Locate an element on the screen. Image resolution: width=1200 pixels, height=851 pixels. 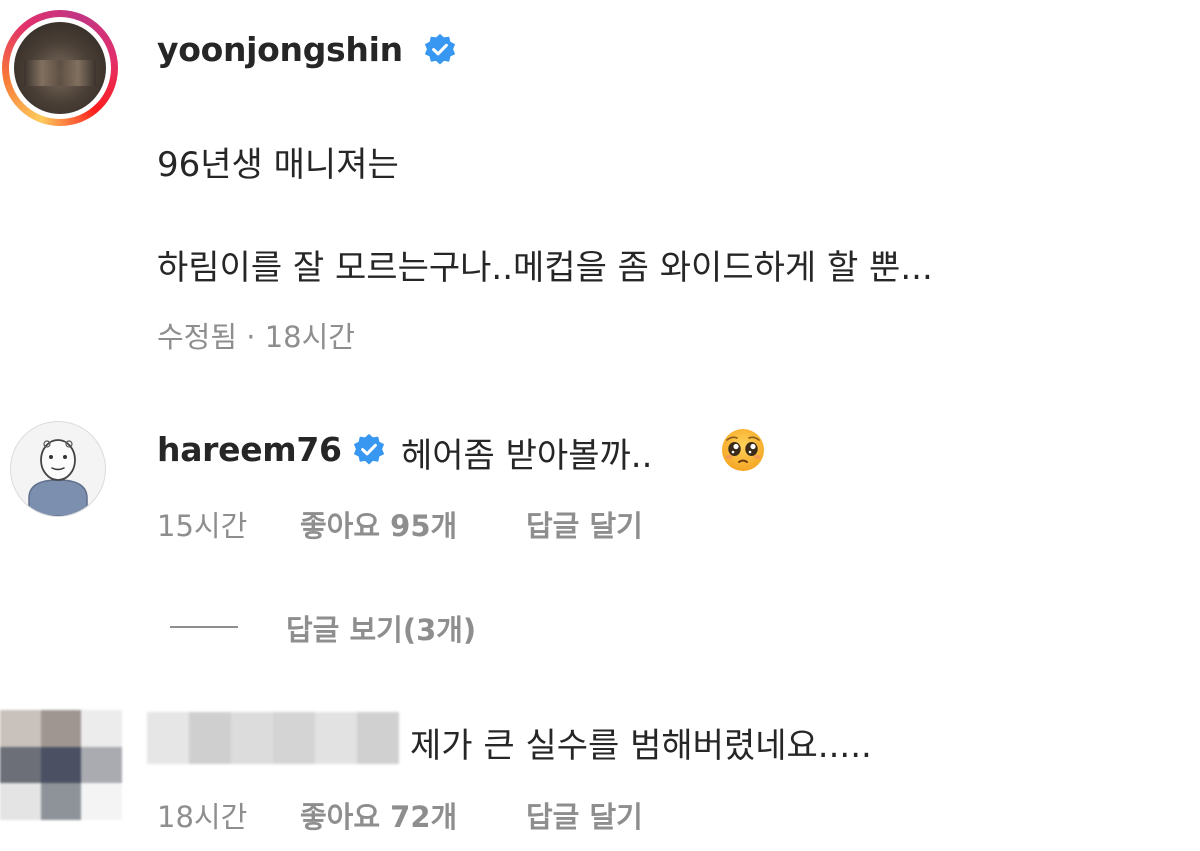
post-caption-line-1: 96년생 매니져는 is located at coordinates (278, 165).